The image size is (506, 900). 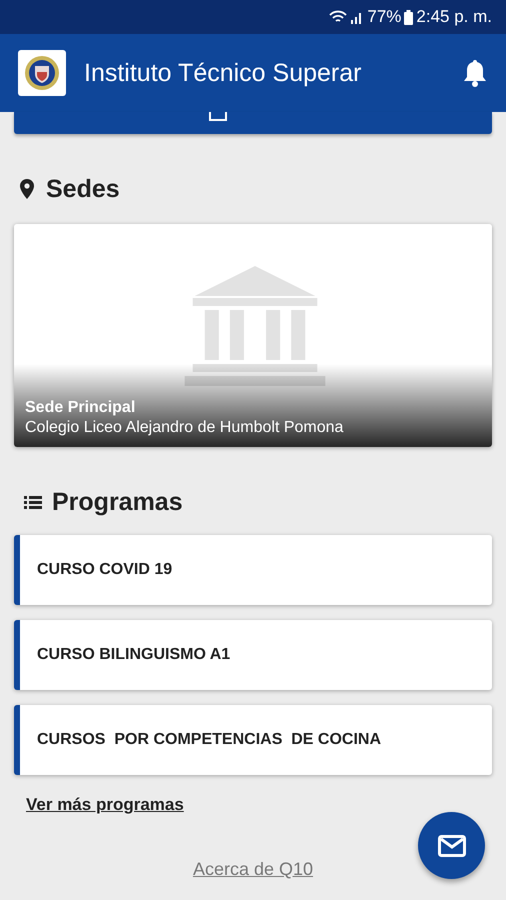 I want to click on section-heading: Sedes, so click(x=83, y=189).